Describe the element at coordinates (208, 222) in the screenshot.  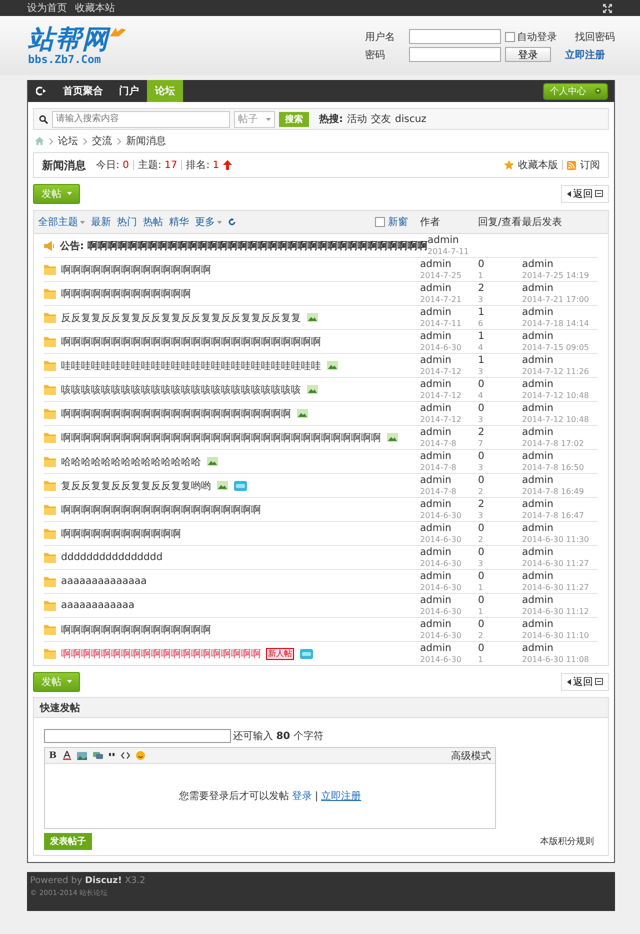
I see `filter-link: 更多` at that location.